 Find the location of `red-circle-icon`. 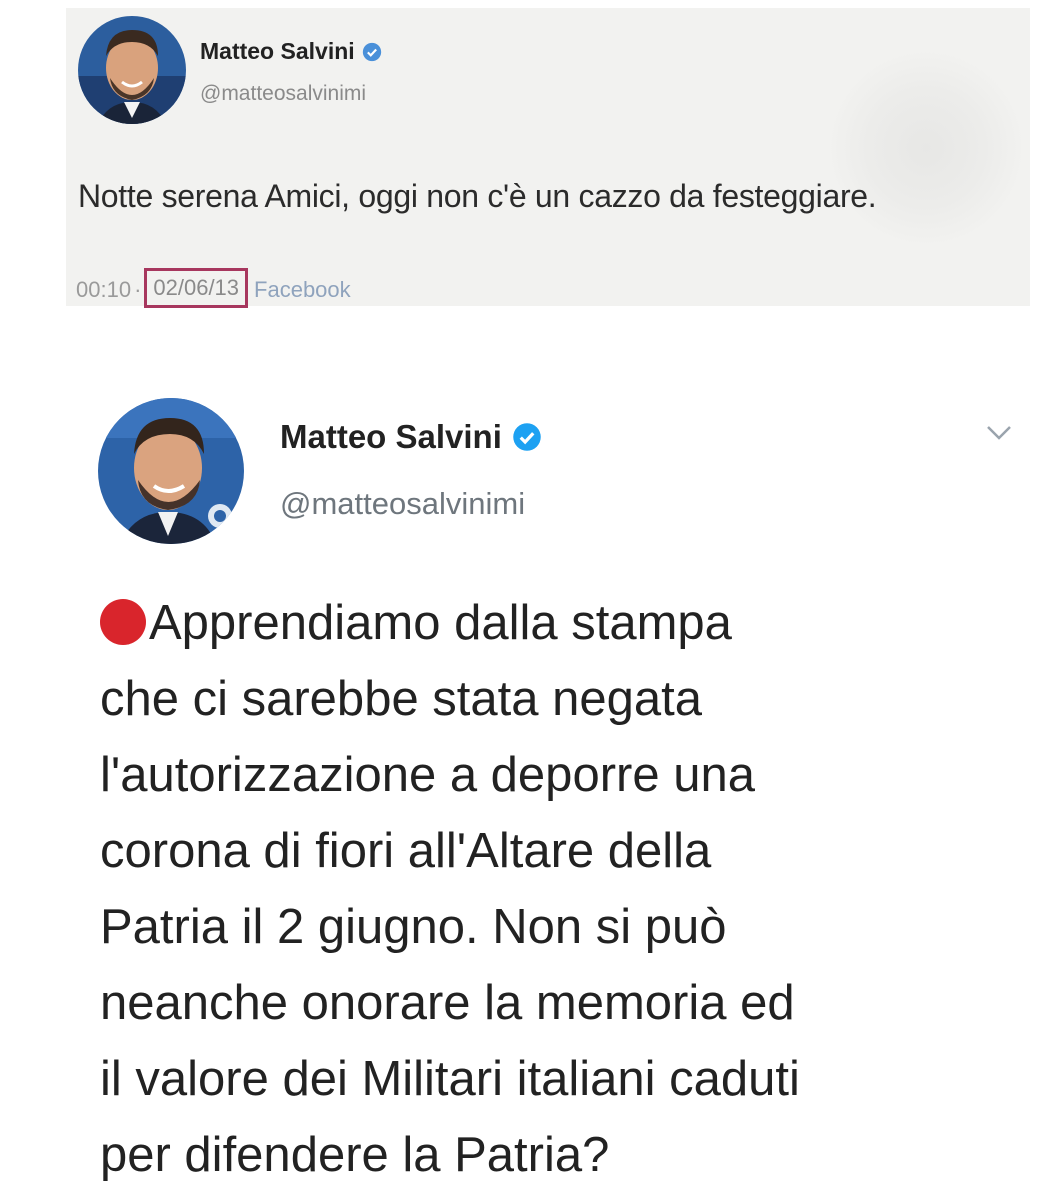

red-circle-icon is located at coordinates (123, 622).